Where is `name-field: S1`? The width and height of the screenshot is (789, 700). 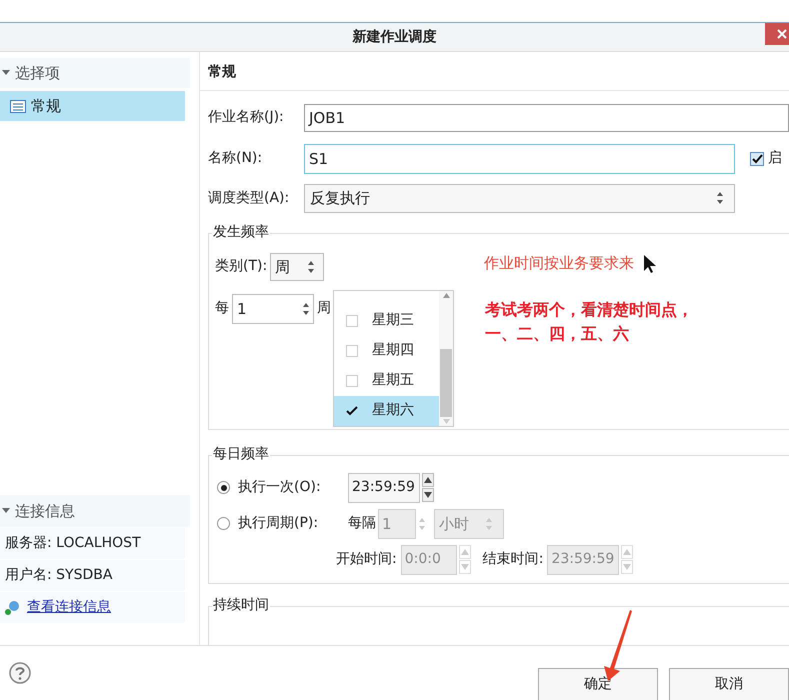
name-field: S1 is located at coordinates (519, 159).